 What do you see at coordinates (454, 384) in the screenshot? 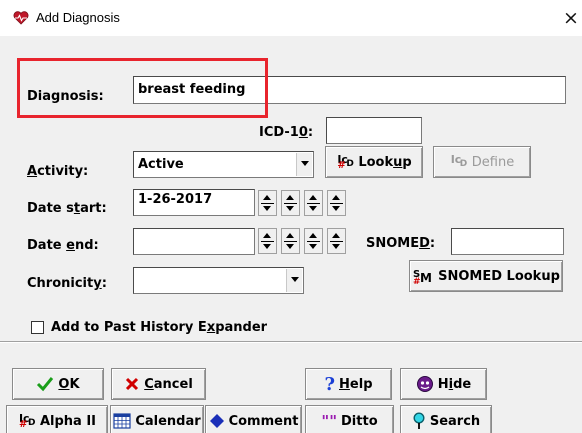
I see `hide-label: Hide` at bounding box center [454, 384].